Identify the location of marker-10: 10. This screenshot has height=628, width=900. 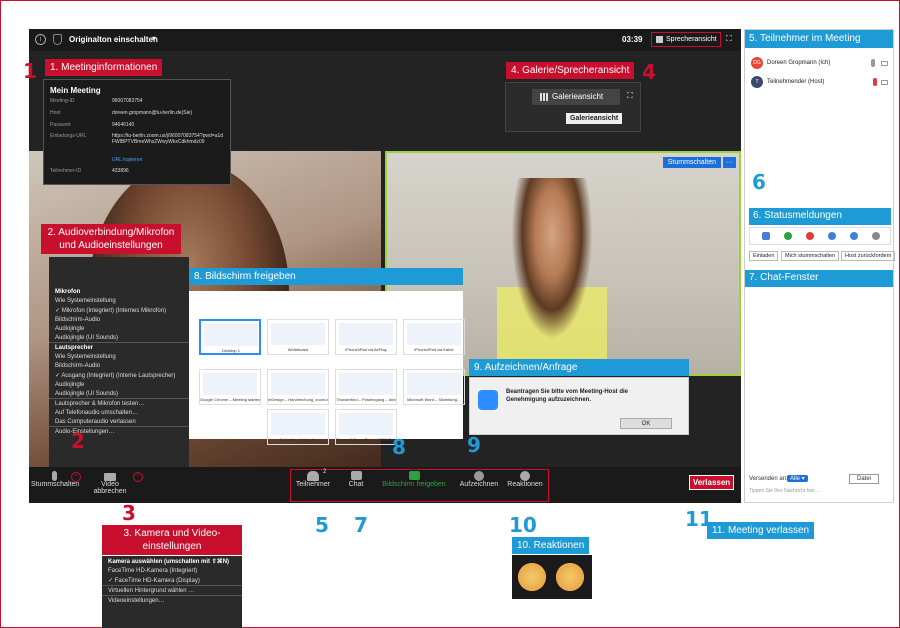
(523, 525).